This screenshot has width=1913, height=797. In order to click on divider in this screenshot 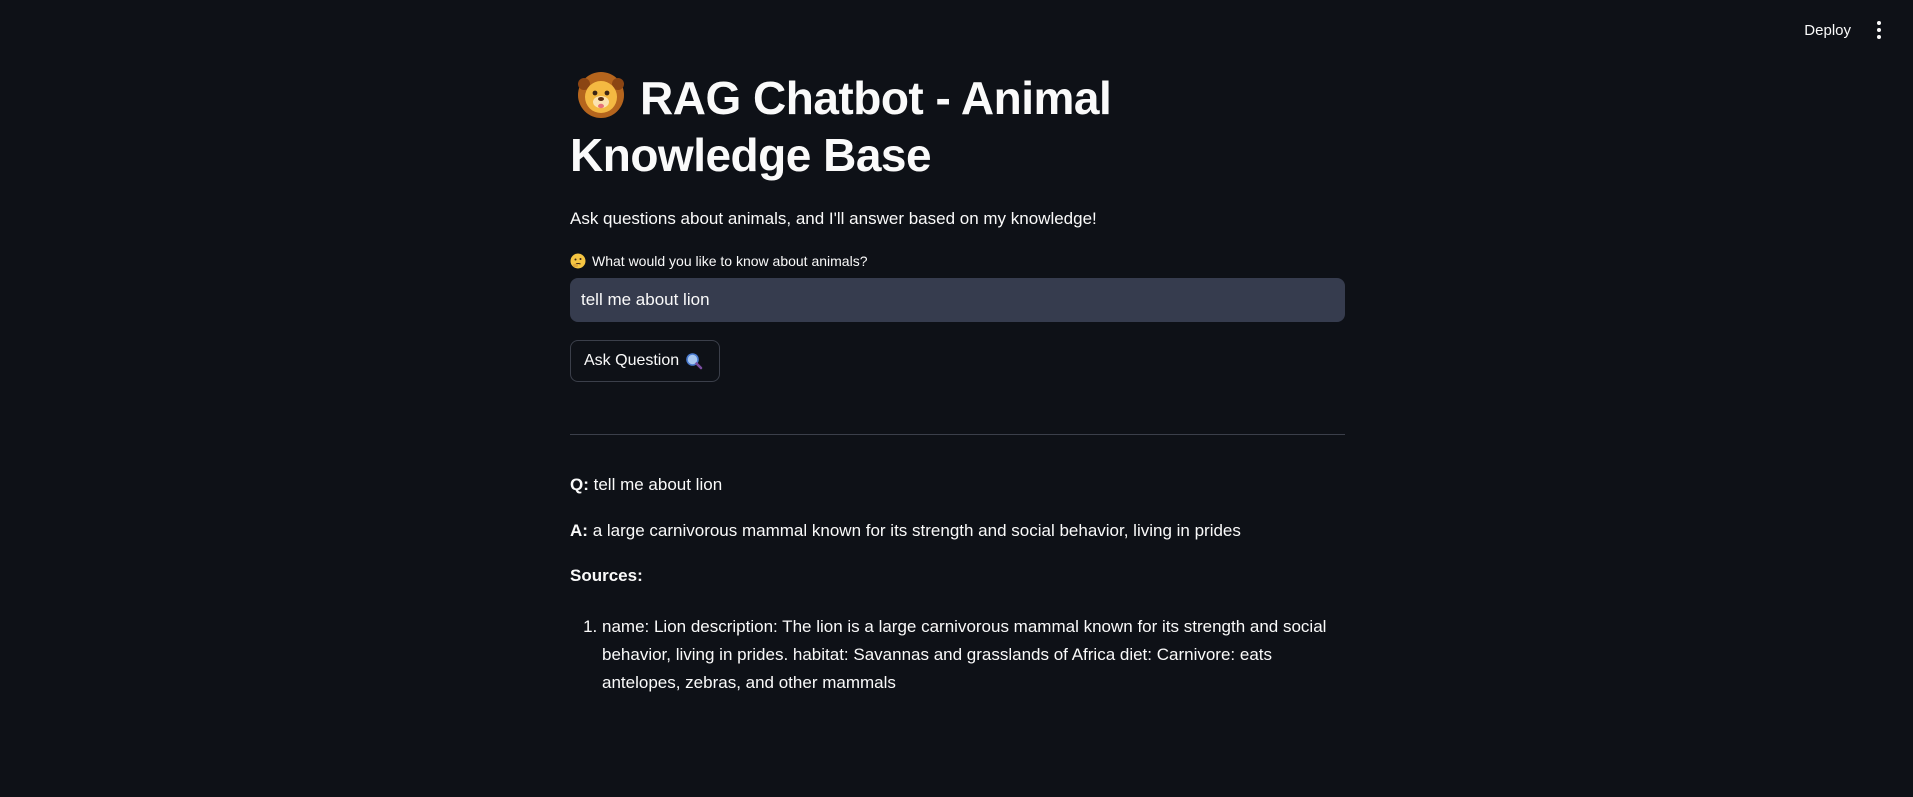, I will do `click(957, 434)`.